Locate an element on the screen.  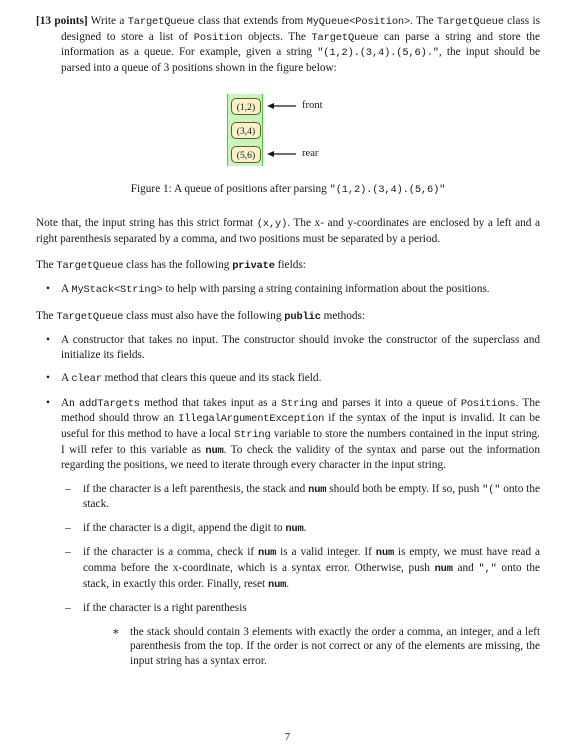
r2-code-num-2: num is located at coordinates (385, 553).